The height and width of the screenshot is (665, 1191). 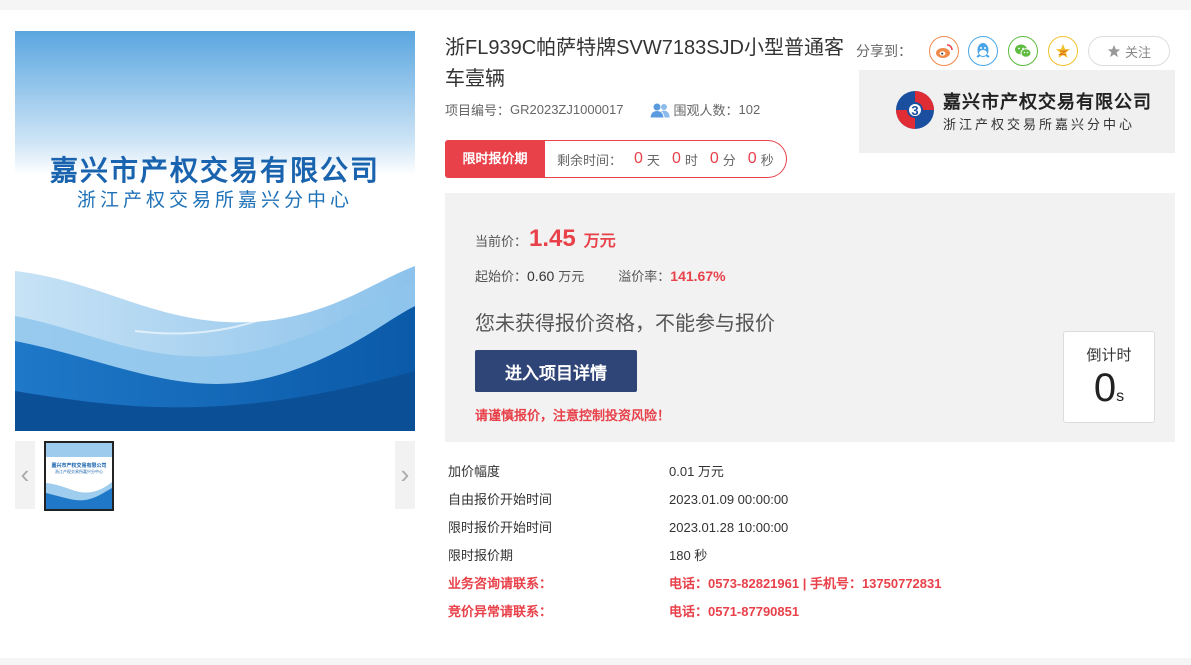 What do you see at coordinates (600, 275) in the screenshot?
I see `price-details: 起始价： 0.60 万元 溢价率： 141.67%` at bounding box center [600, 275].